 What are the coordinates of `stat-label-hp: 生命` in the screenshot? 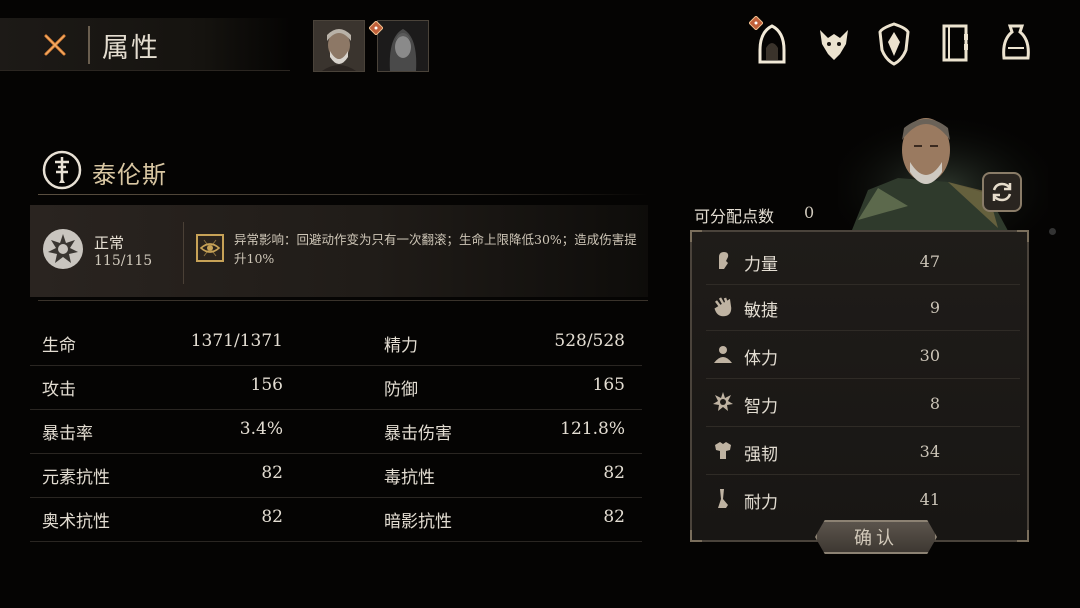 It's located at (59, 346).